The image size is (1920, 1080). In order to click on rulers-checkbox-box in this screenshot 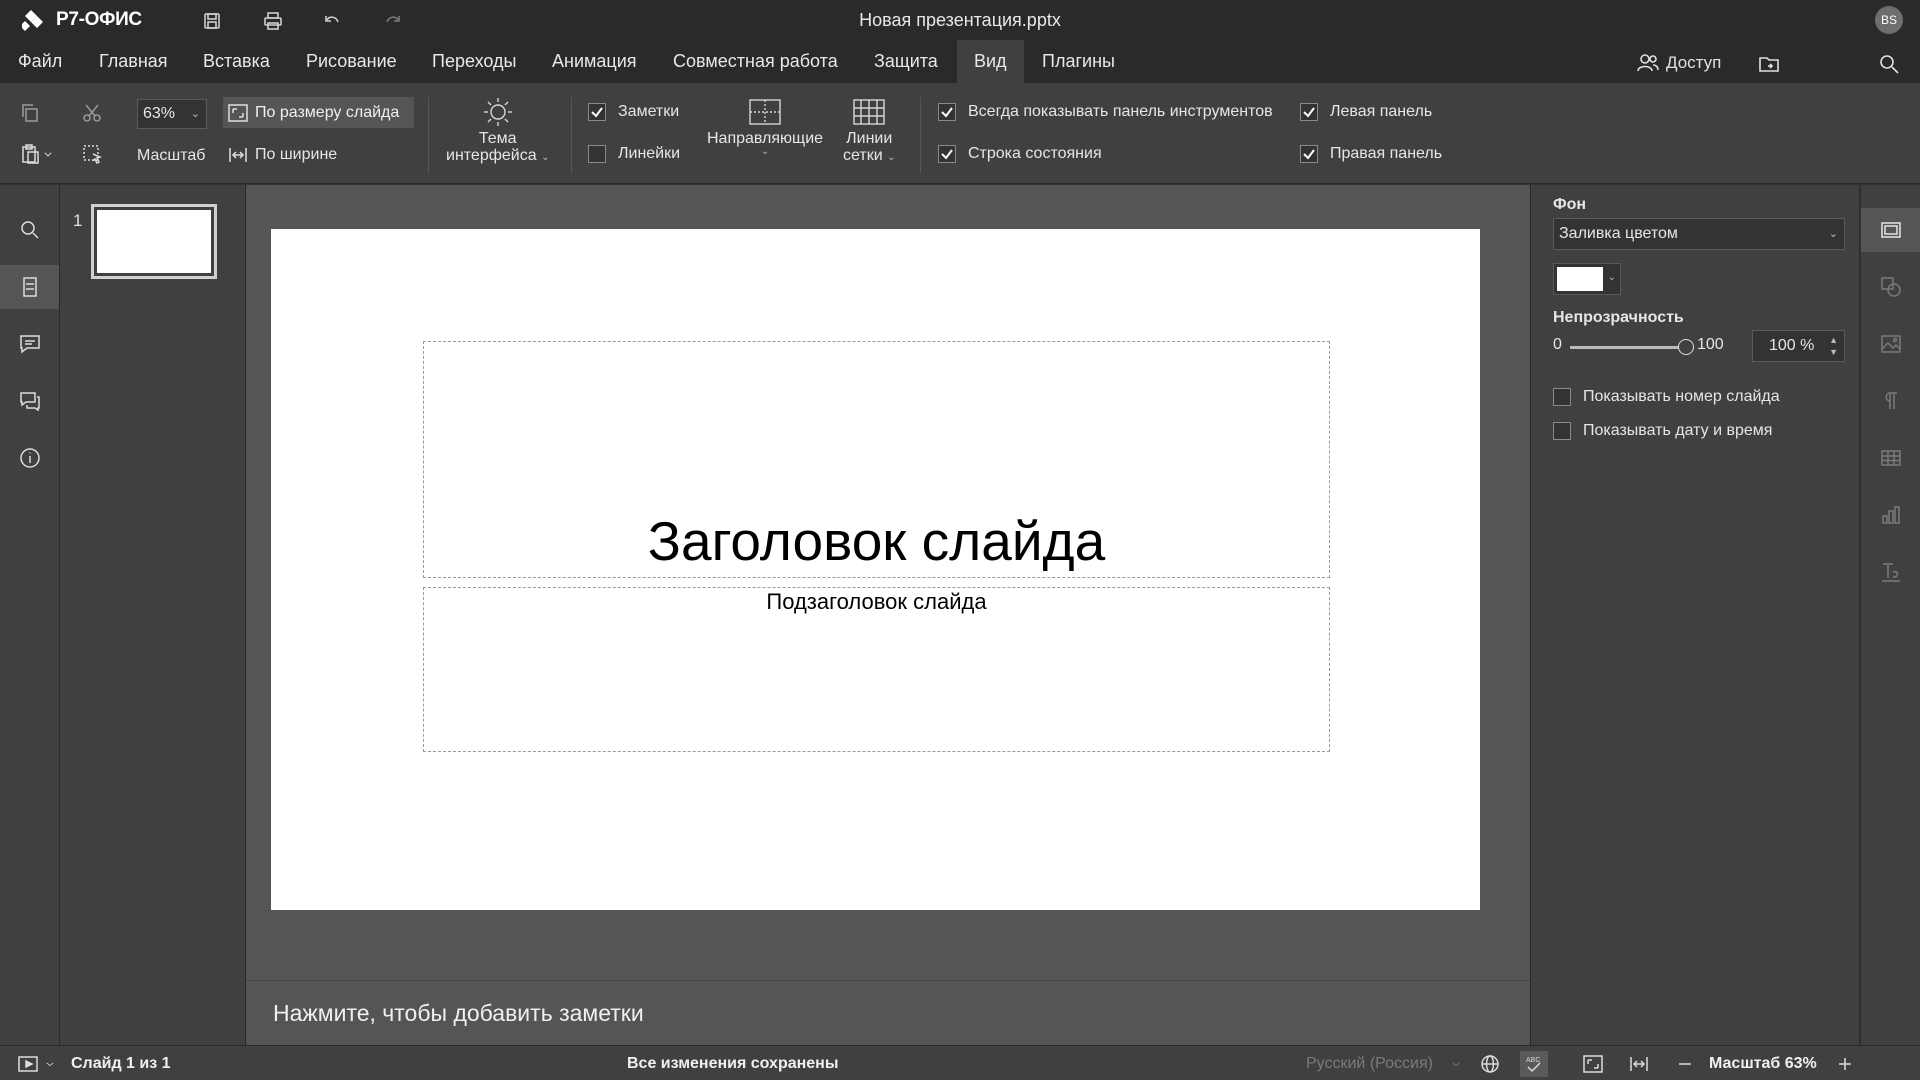, I will do `click(597, 154)`.